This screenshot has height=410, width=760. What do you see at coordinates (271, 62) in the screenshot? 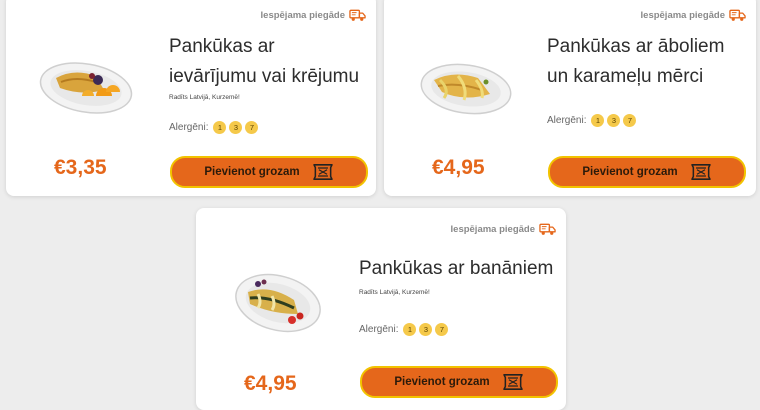
I see `product-title: Pankūkas ar ievārījumu vai krējumu` at bounding box center [271, 62].